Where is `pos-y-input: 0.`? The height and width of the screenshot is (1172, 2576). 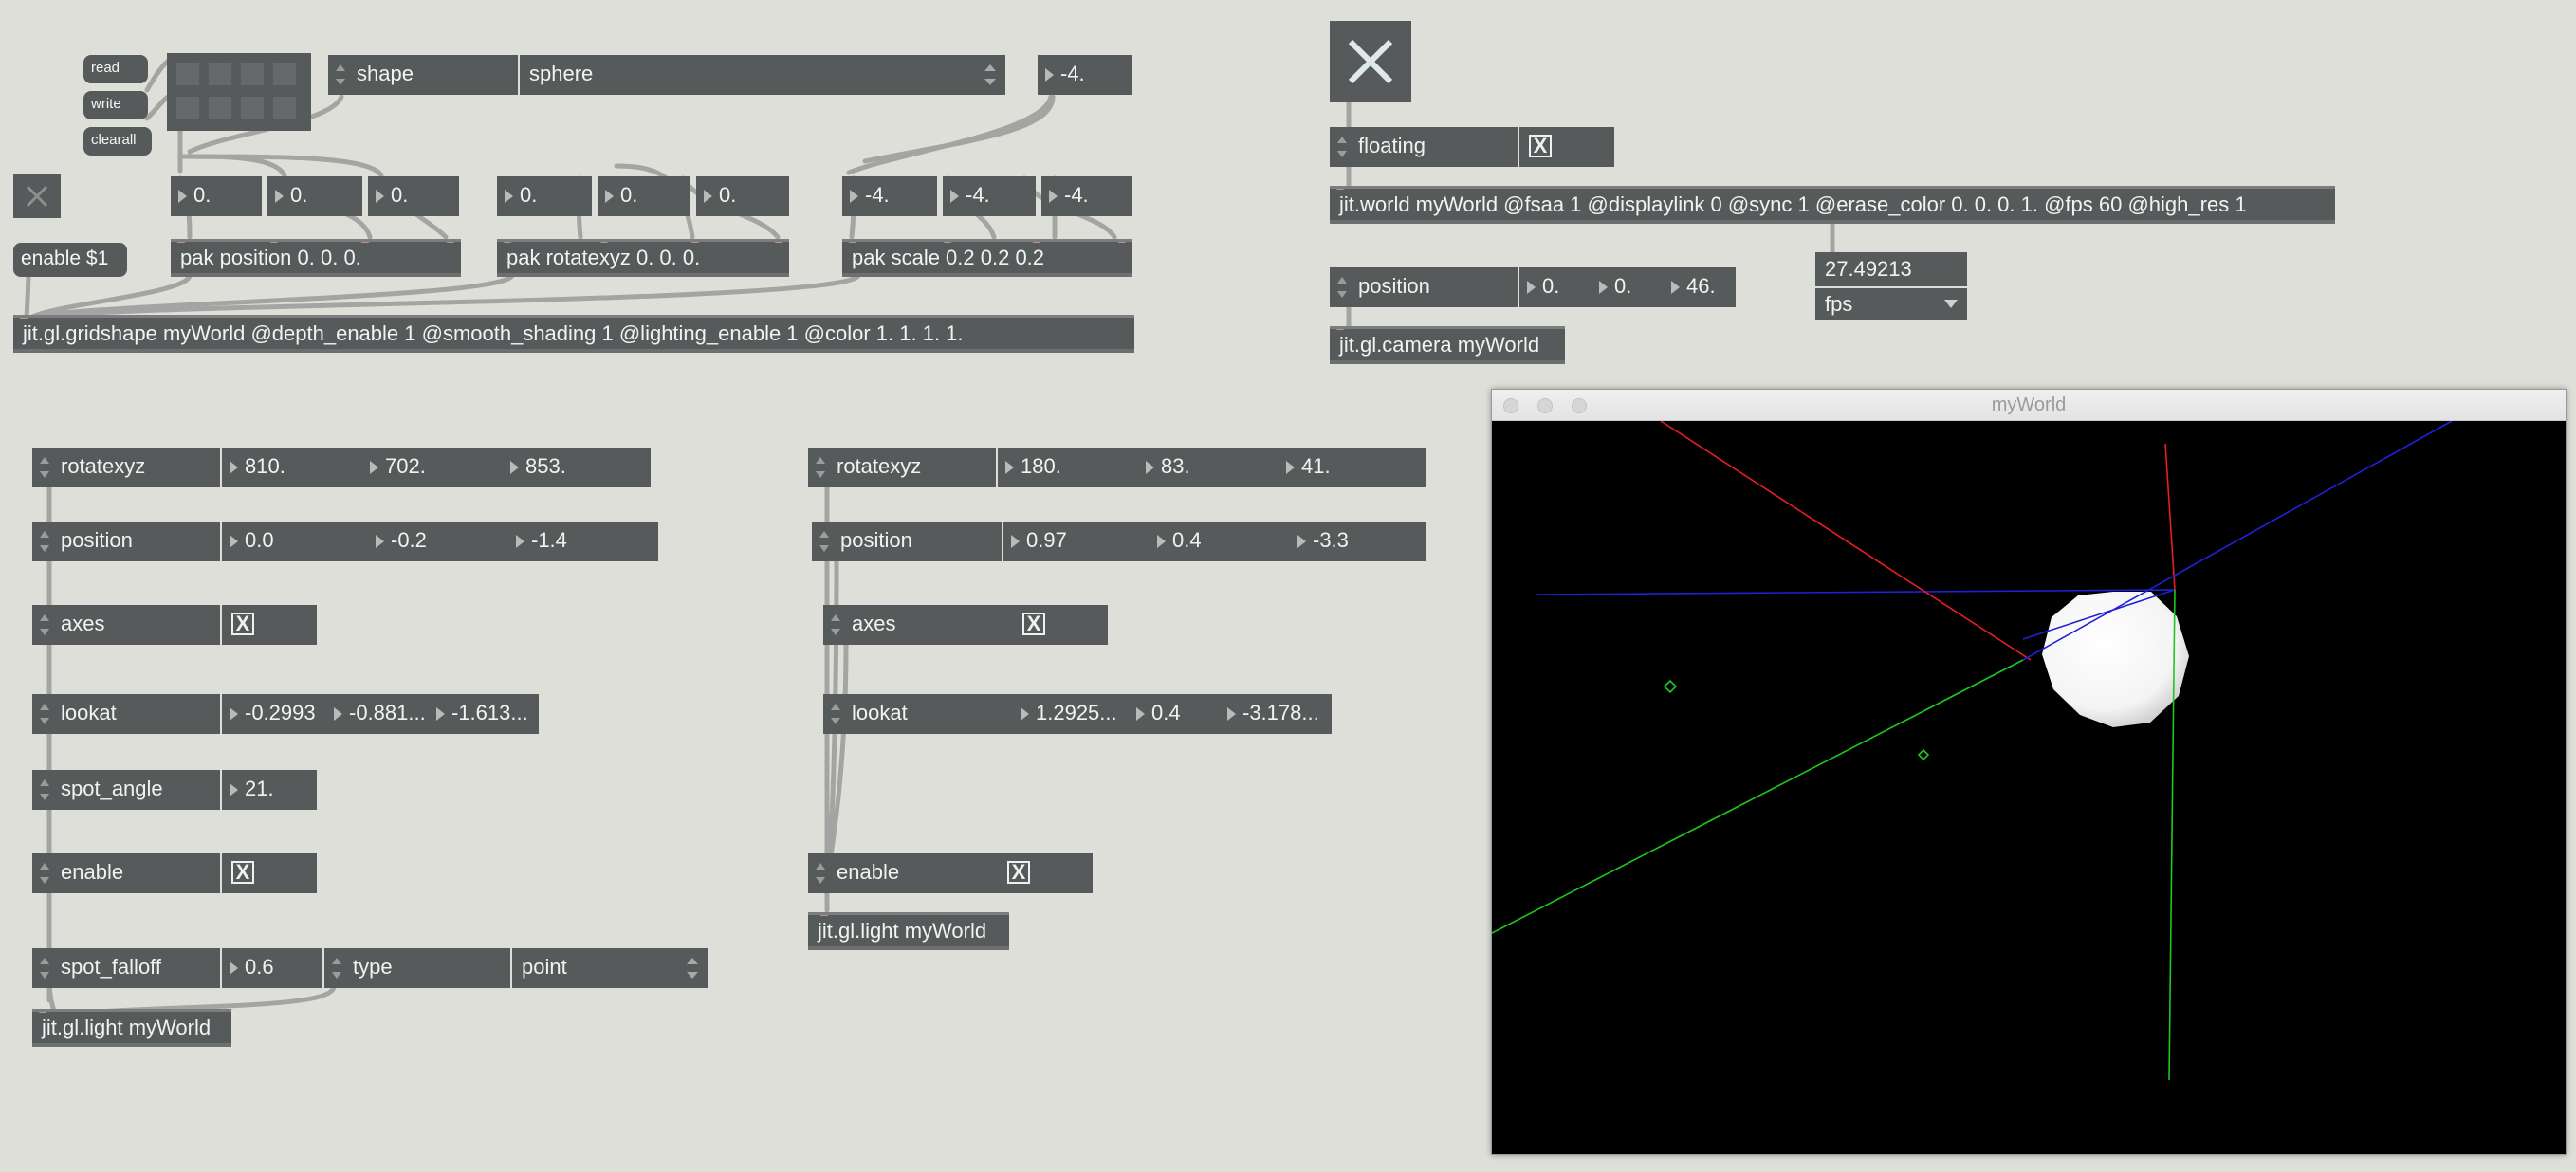 pos-y-input: 0. is located at coordinates (314, 196).